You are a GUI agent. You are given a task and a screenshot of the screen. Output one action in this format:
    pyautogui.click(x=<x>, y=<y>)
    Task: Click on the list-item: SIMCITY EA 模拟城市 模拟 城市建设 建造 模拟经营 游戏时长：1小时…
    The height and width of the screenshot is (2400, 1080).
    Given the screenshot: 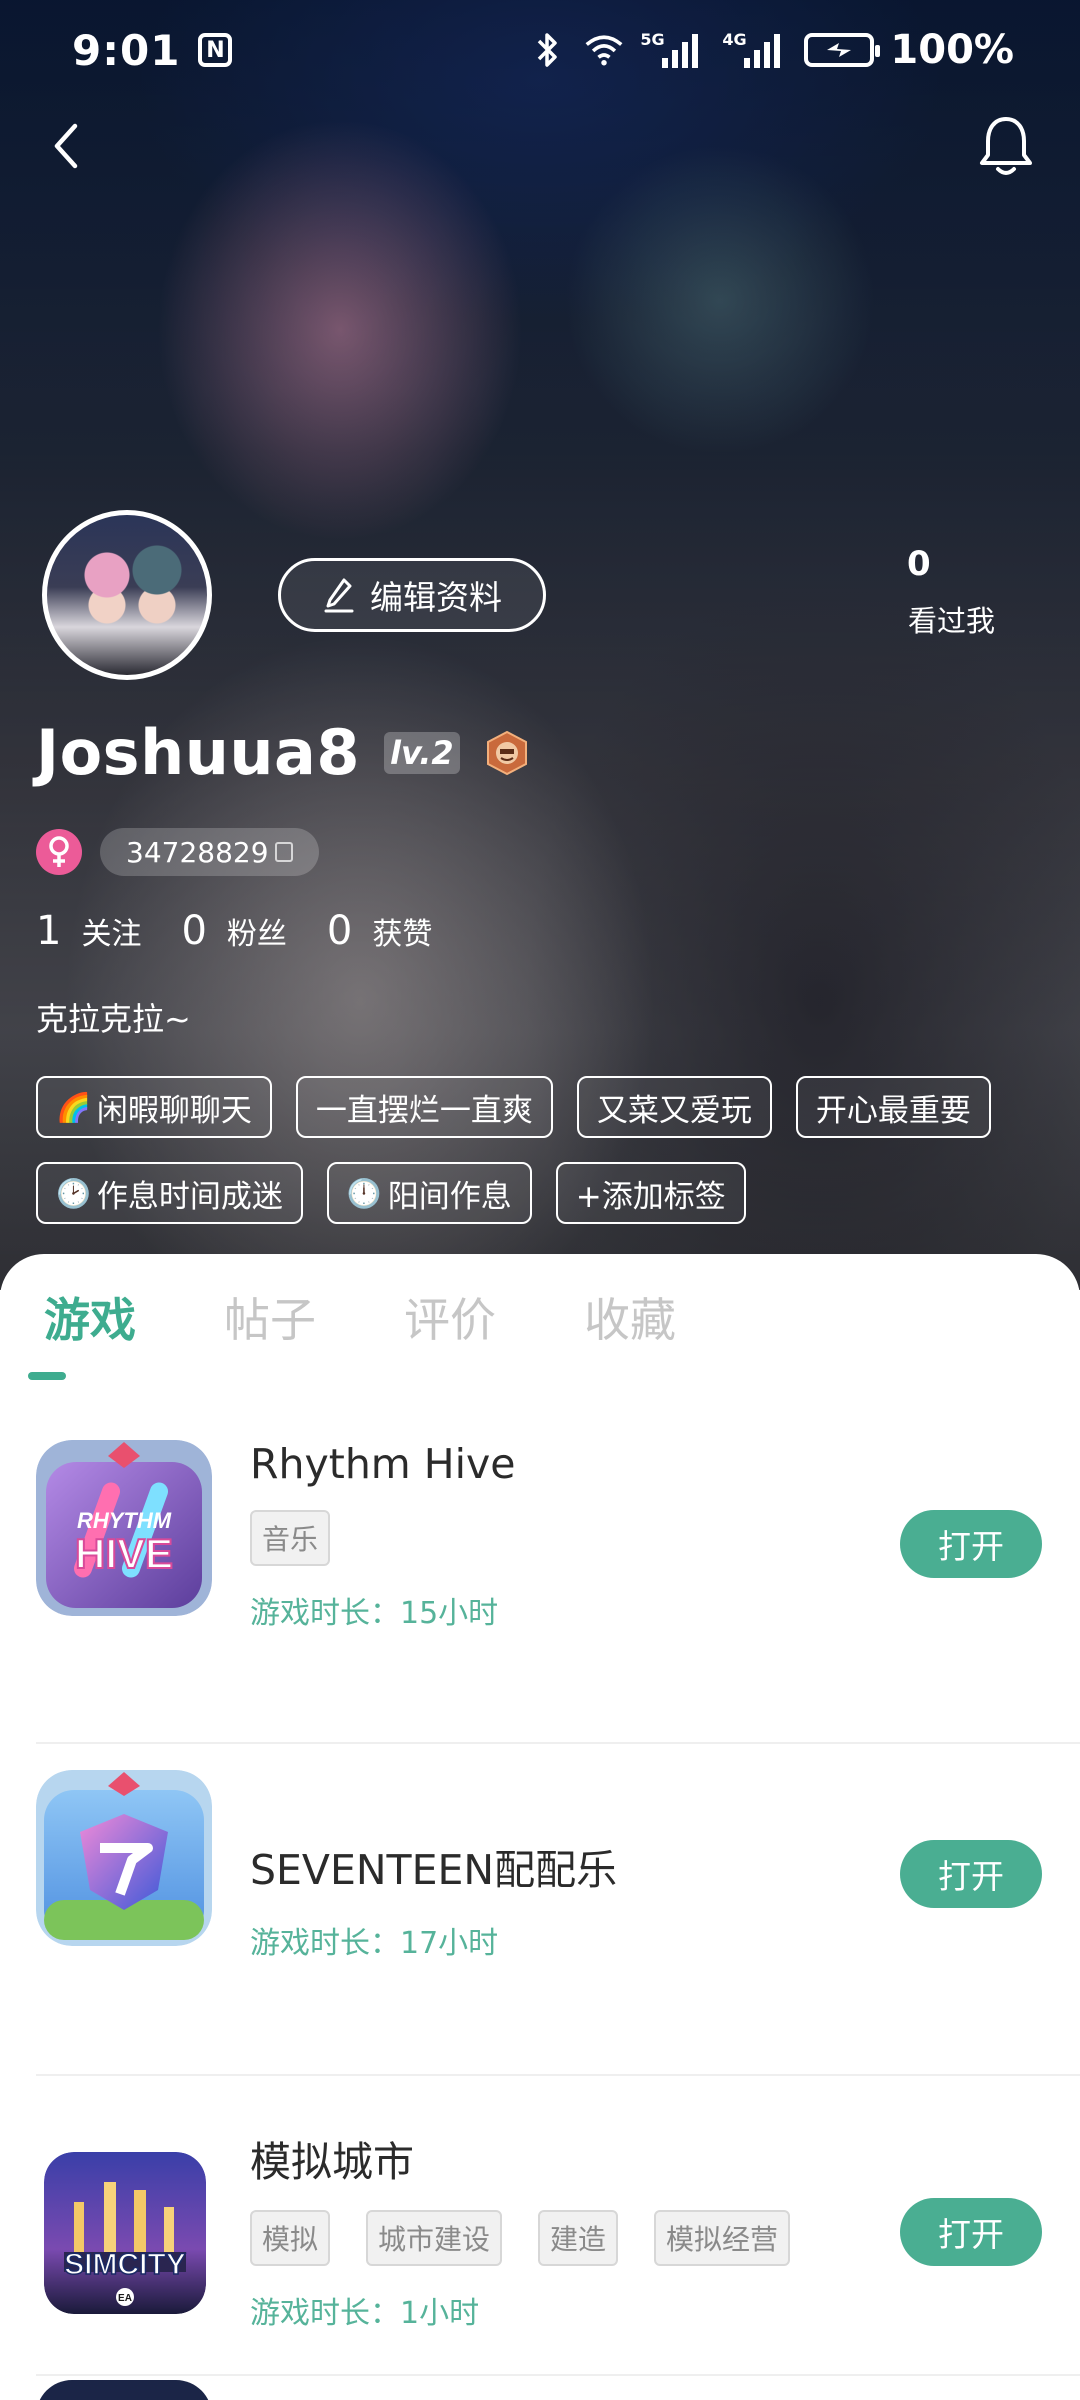 What is the action you would take?
    pyautogui.click(x=540, y=2226)
    